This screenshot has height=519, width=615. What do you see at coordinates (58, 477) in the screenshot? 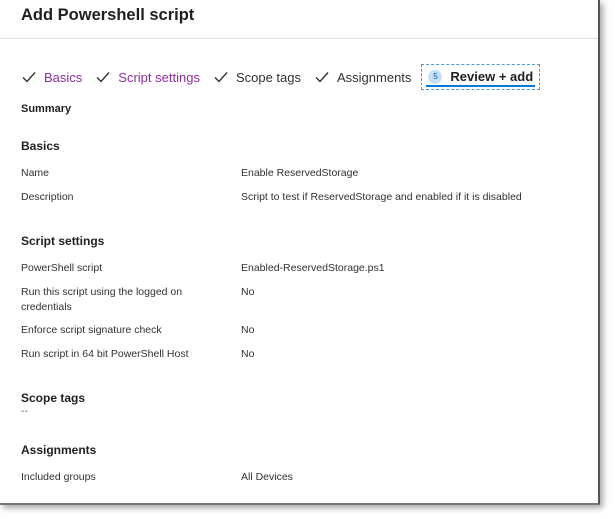
I see `included-groups-label: Included groups` at bounding box center [58, 477].